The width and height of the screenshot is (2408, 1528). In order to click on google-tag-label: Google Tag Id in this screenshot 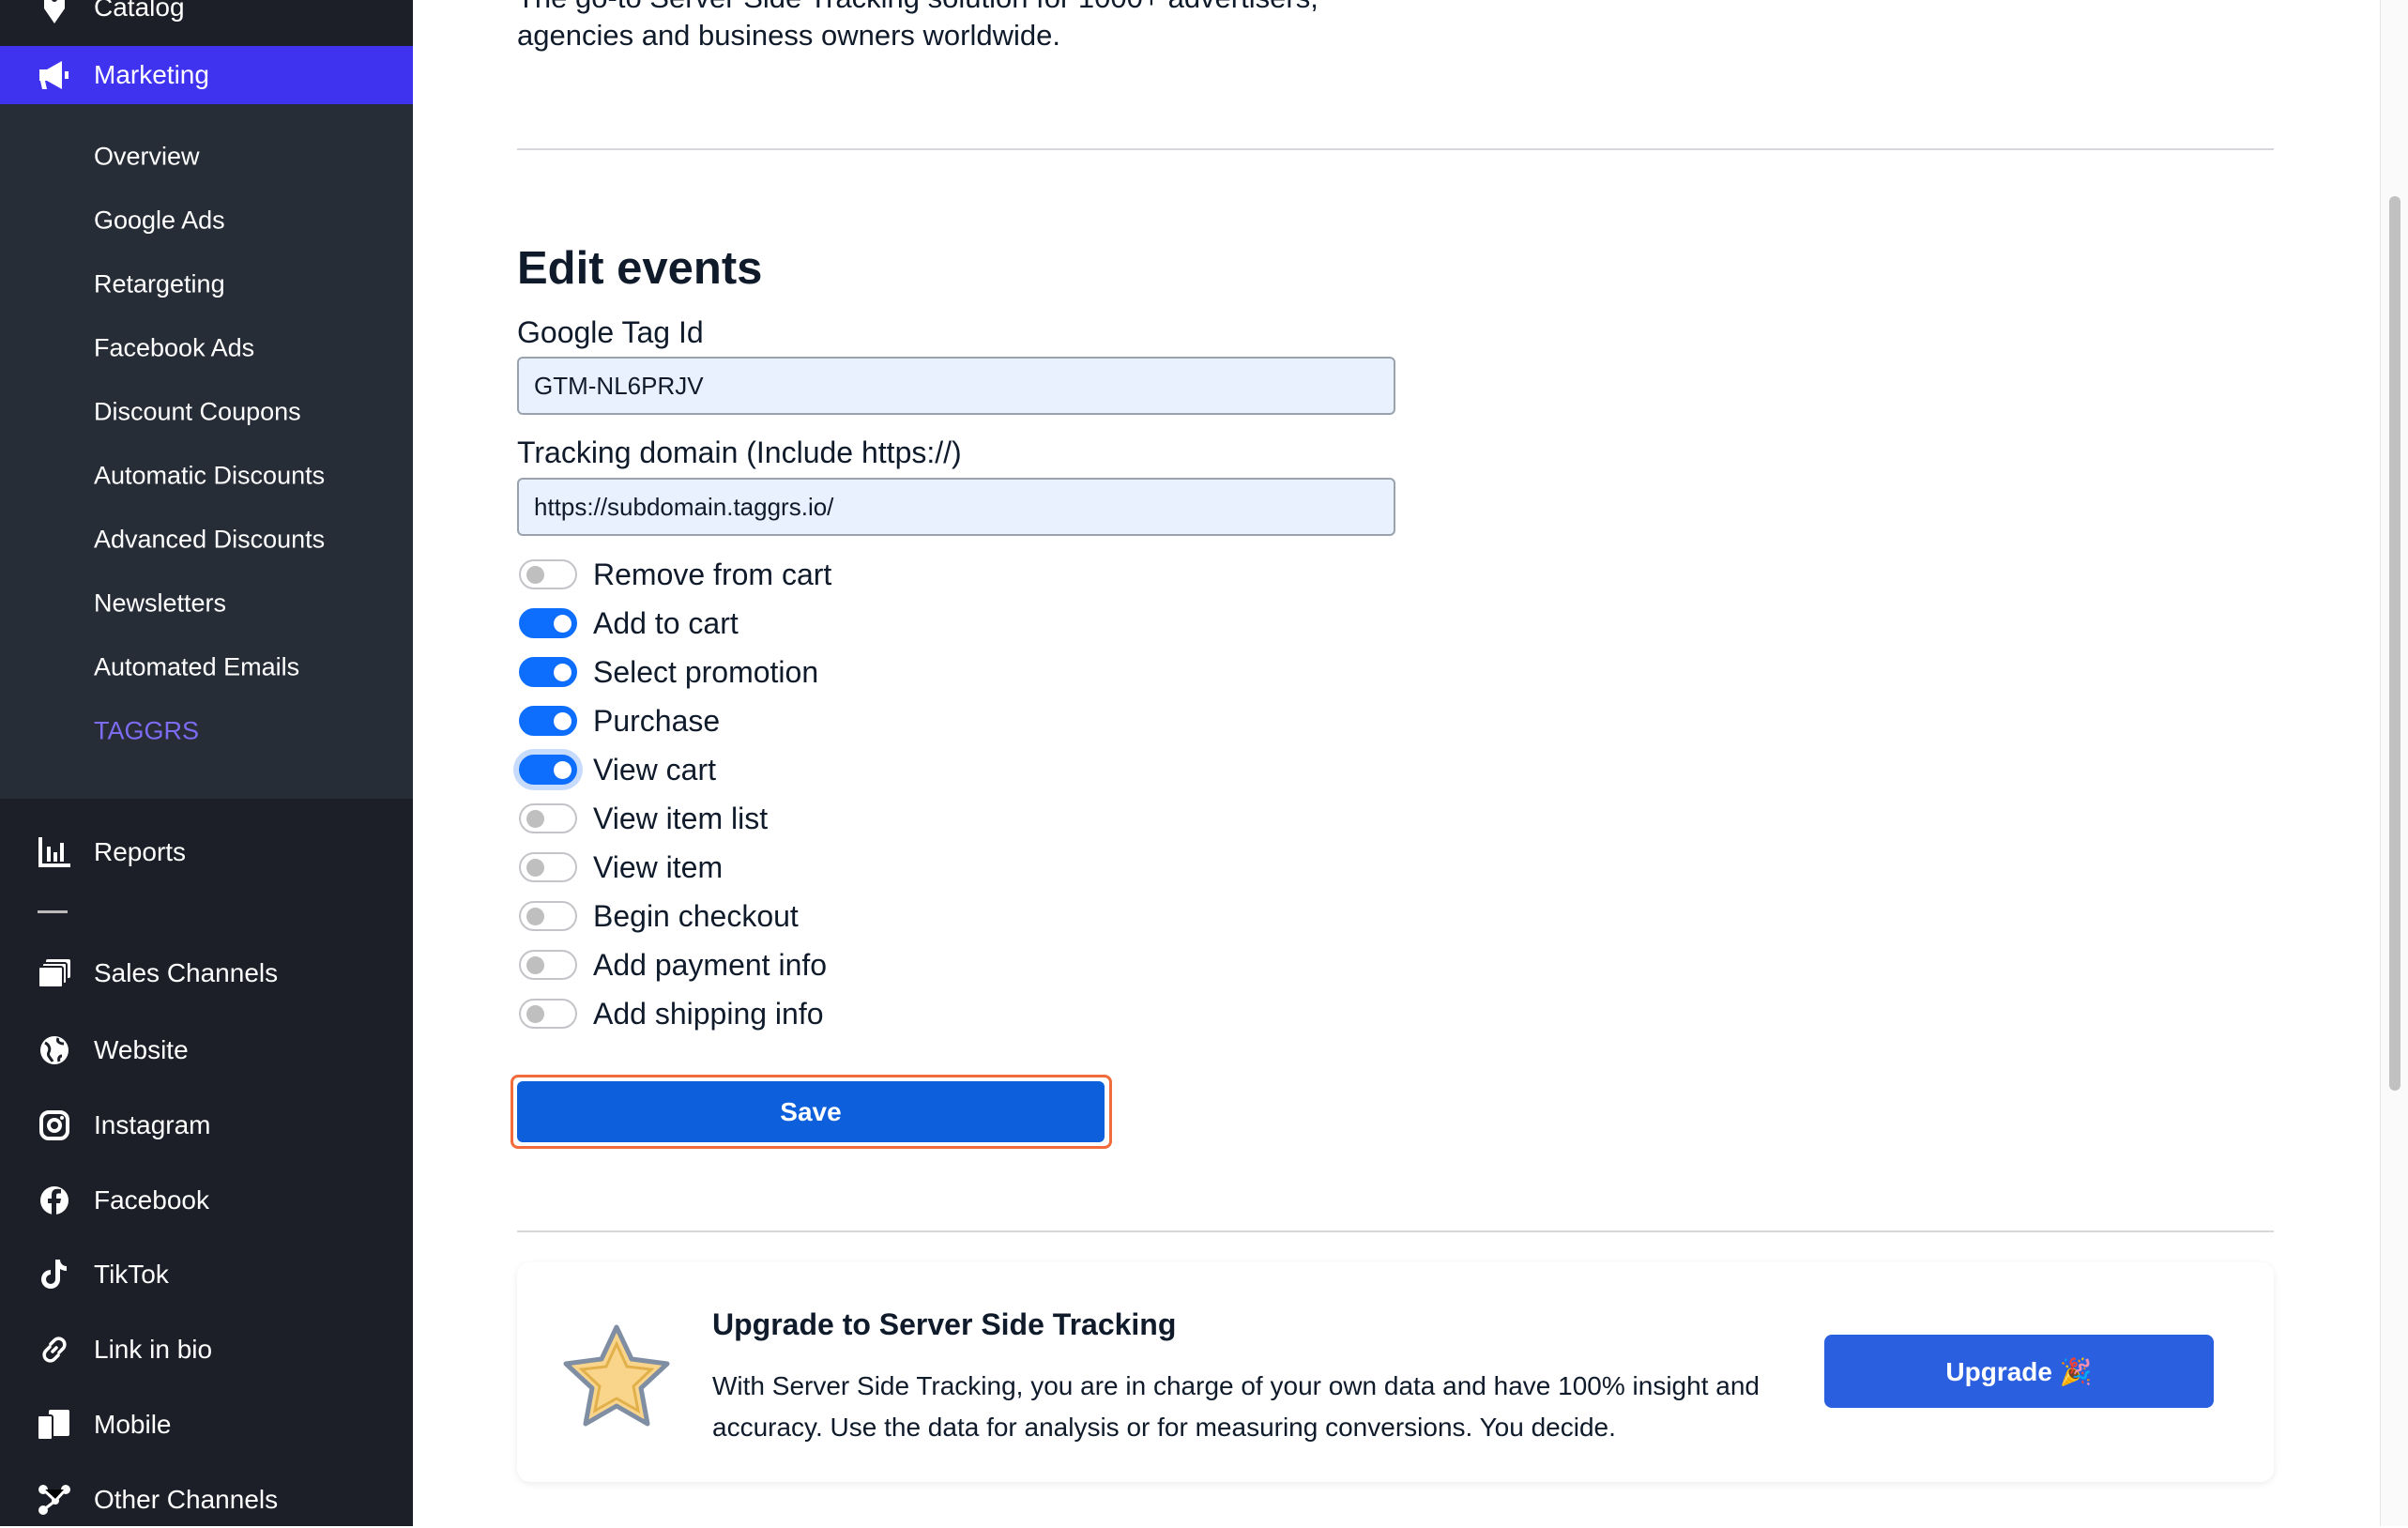, I will do `click(610, 332)`.